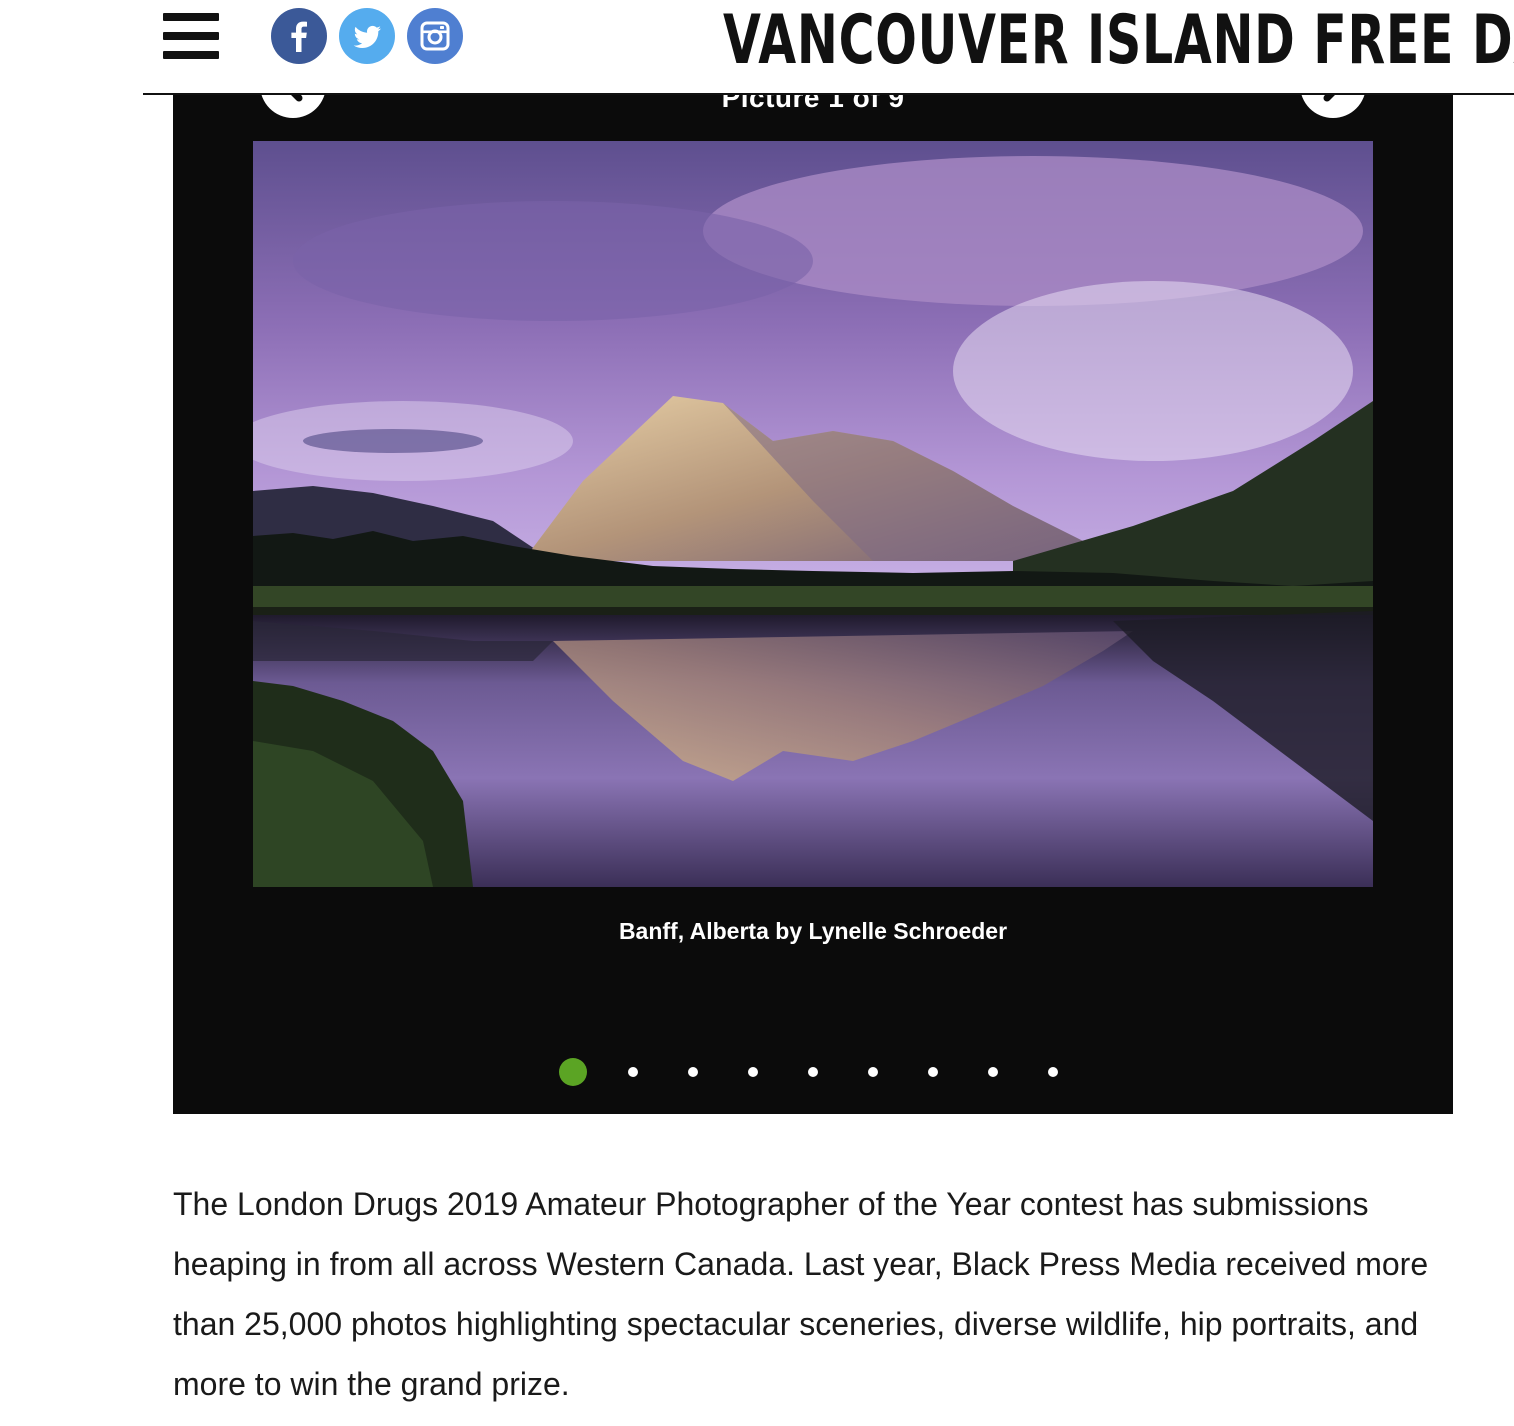  Describe the element at coordinates (813, 931) in the screenshot. I see `photo-caption: Banff, Alberta by Lynelle Schroeder` at that location.